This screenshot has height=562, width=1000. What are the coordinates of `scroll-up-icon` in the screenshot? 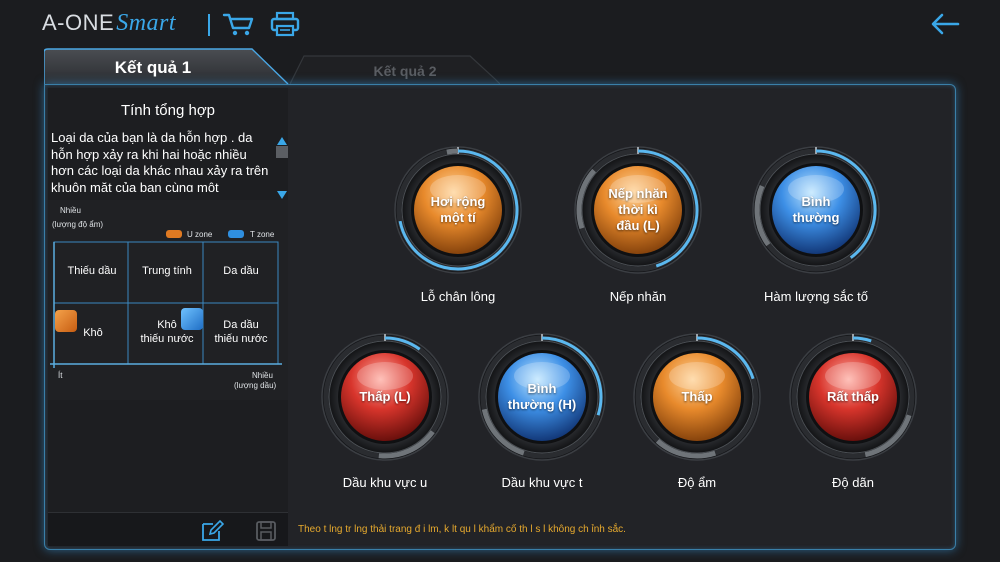 It's located at (282, 140).